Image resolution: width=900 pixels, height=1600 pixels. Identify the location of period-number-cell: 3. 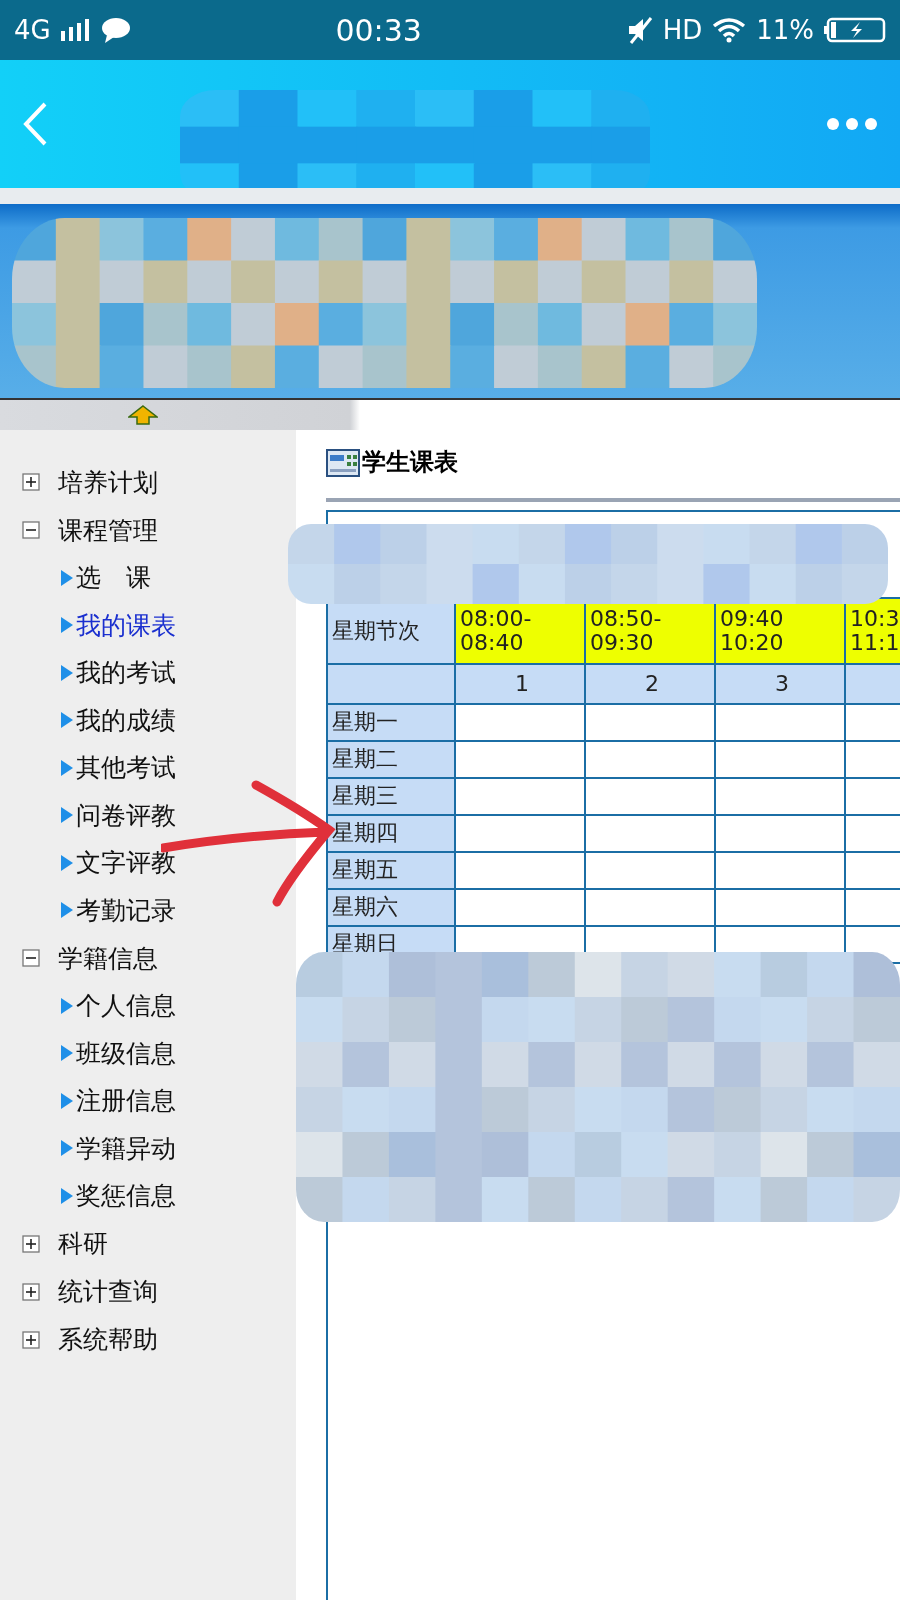
(781, 685).